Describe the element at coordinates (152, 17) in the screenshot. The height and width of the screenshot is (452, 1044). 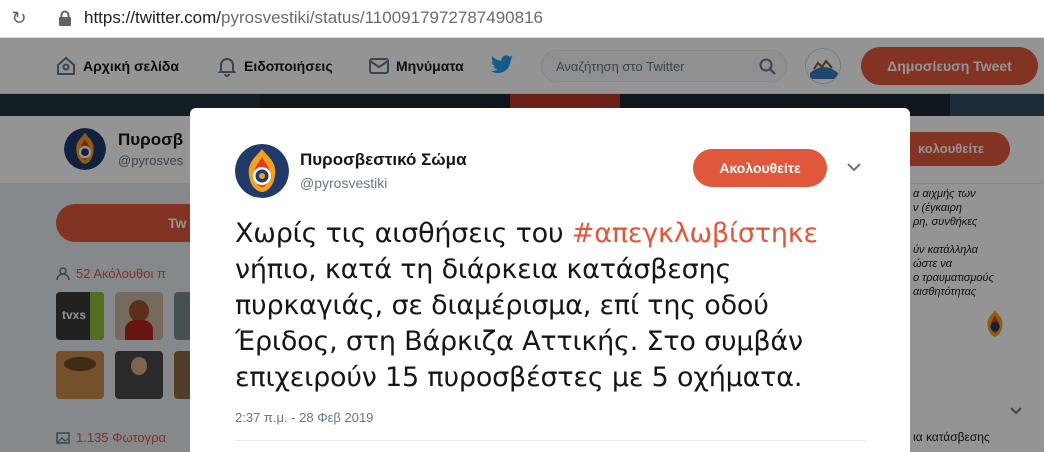
I see `url-host: https://twitter.com/` at that location.